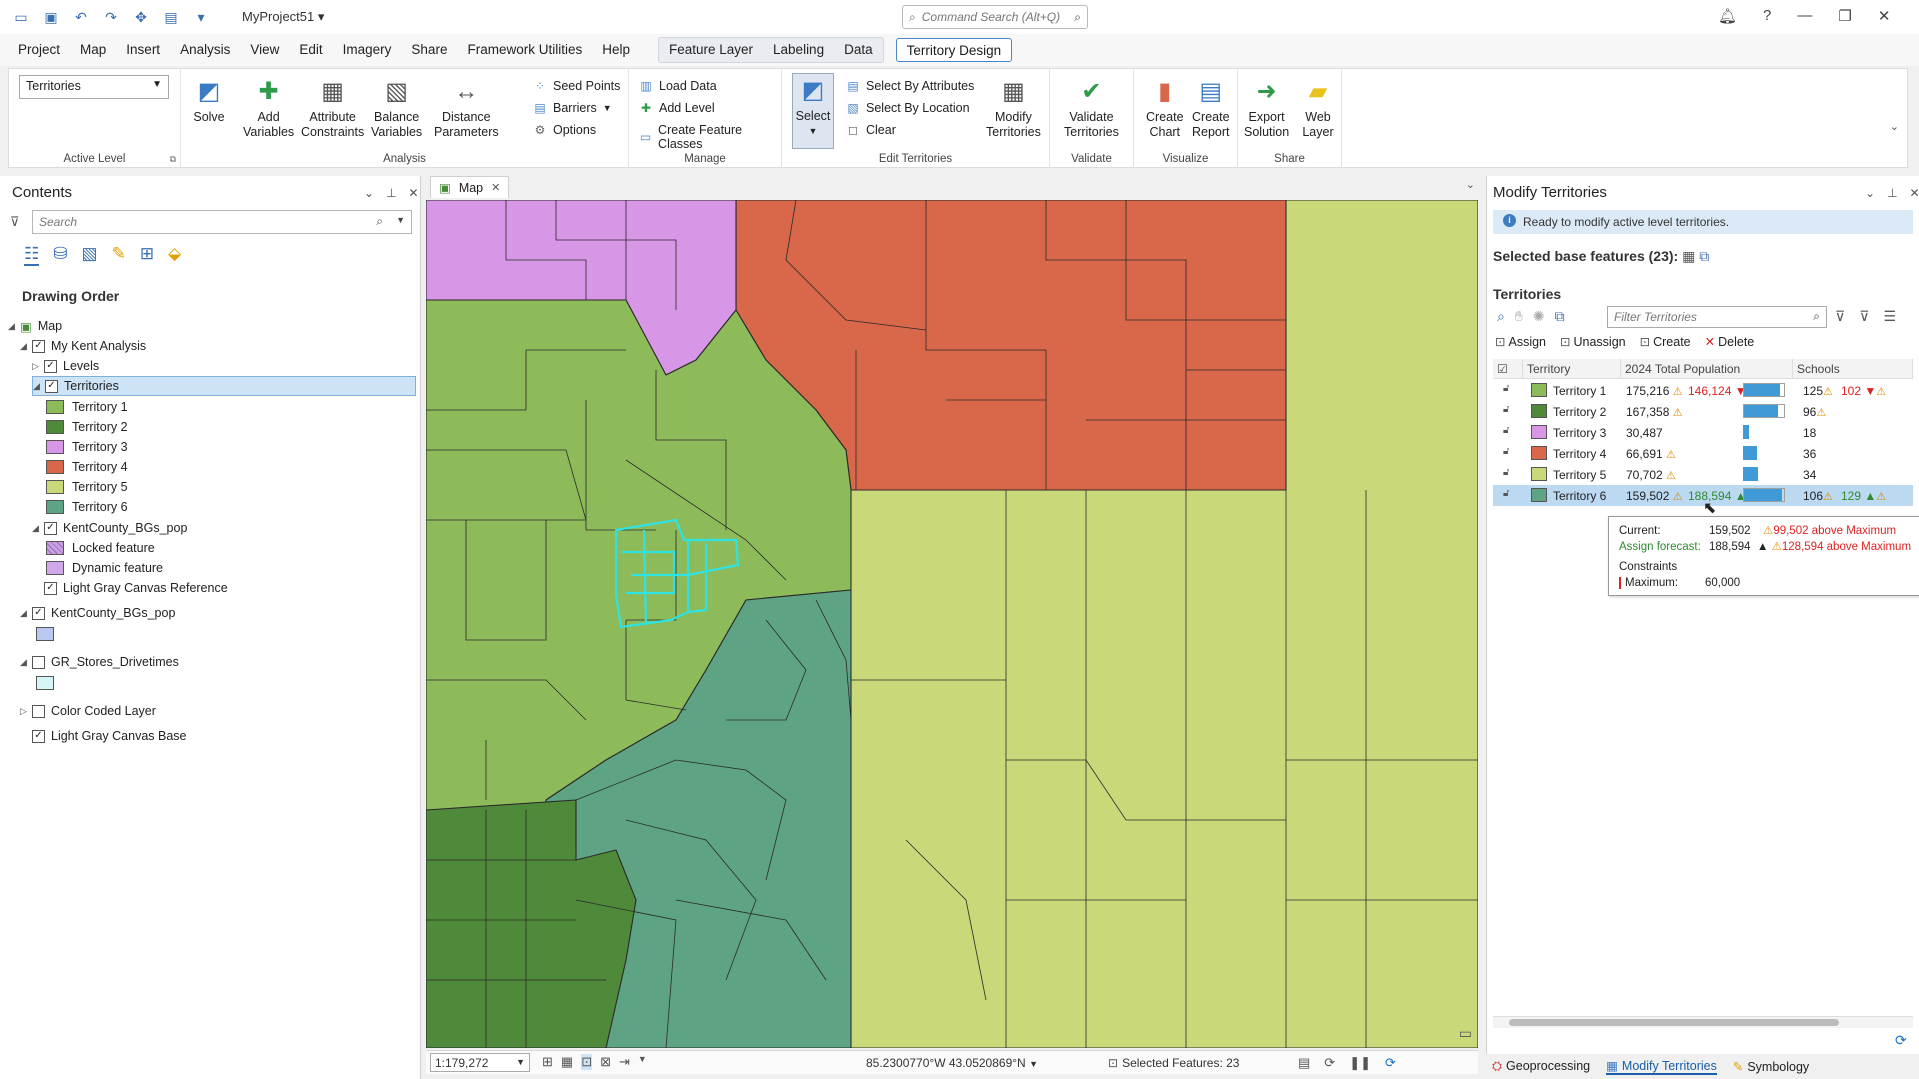 The image size is (1919, 1079). Describe the element at coordinates (1465, 1033) in the screenshot. I see `overview-icon: ▭` at that location.